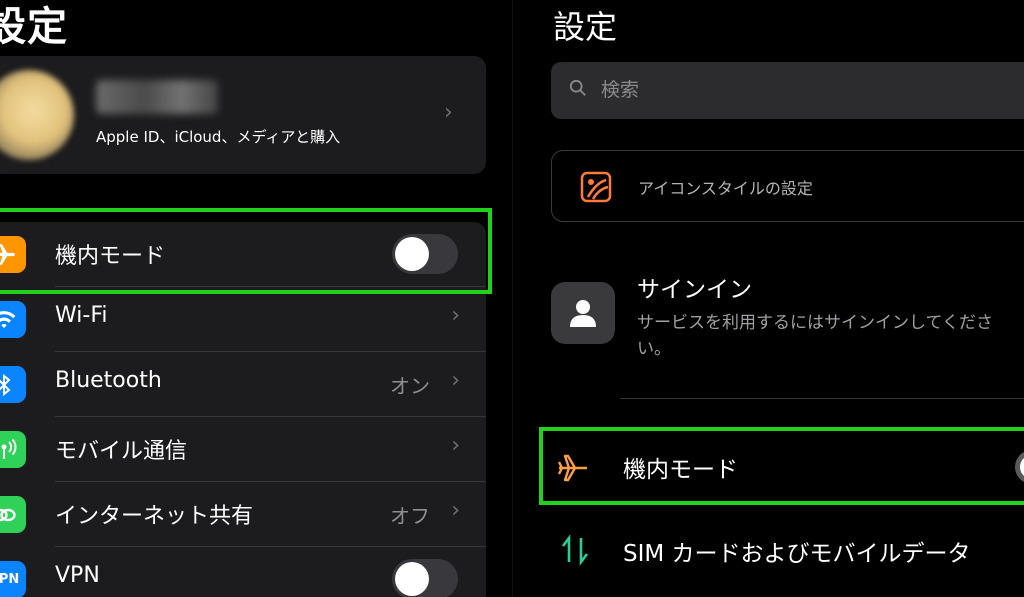  Describe the element at coordinates (13, 449) in the screenshot. I see `antenna-icon` at that location.